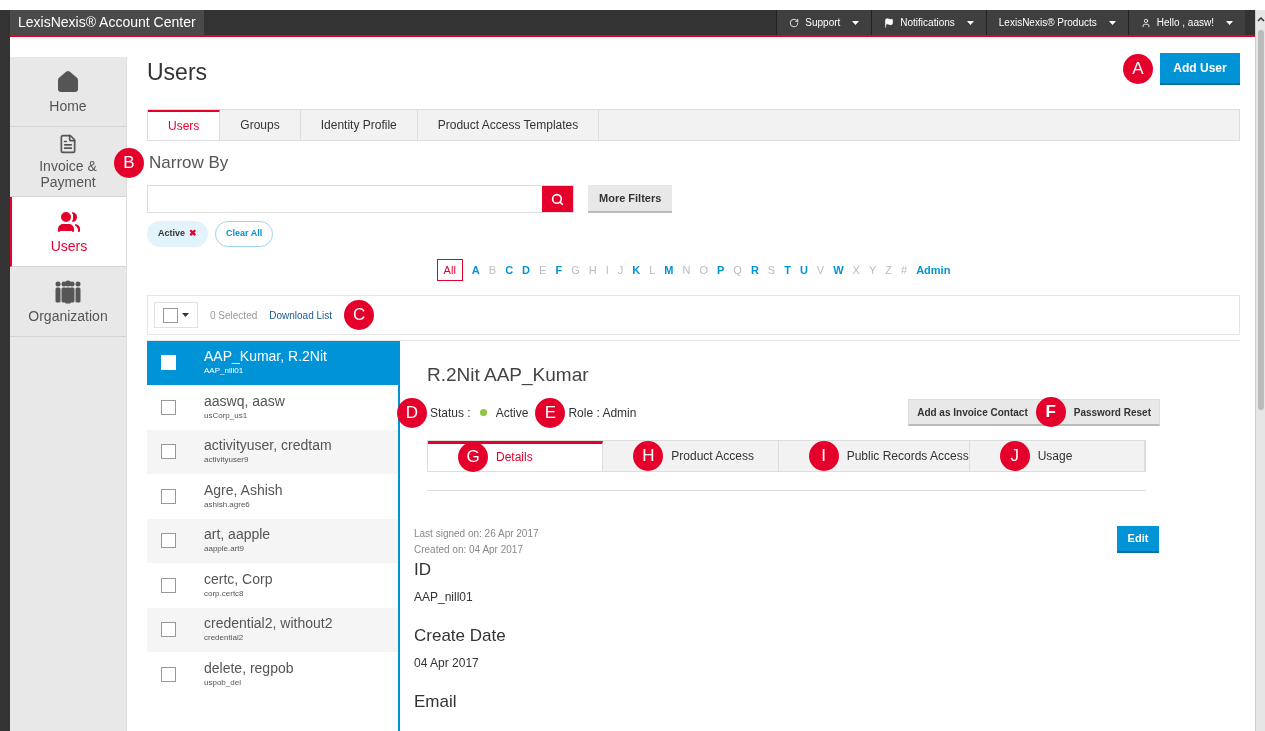 This screenshot has height=731, width=1265. Describe the element at coordinates (737, 270) in the screenshot. I see `alphabet-filter: Q` at that location.